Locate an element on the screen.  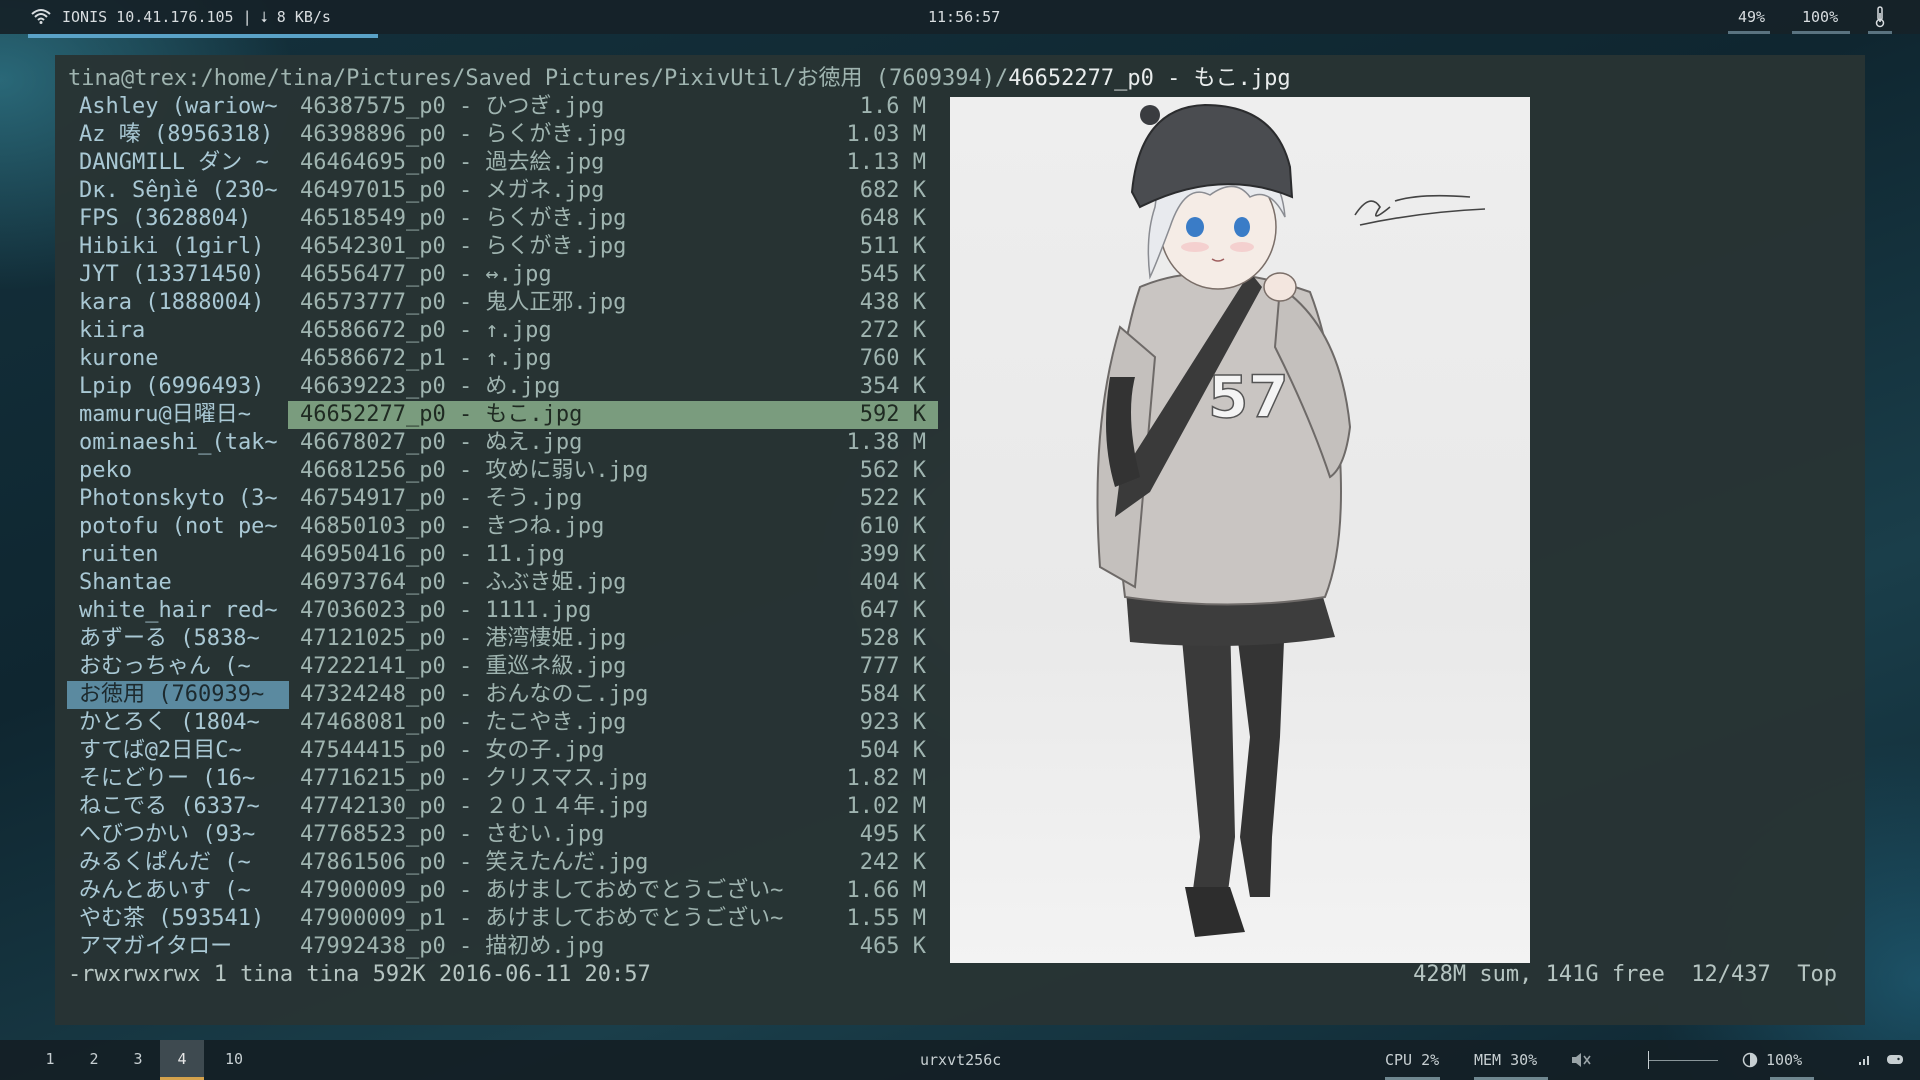
file-item: 47324248_p0 - おんなのこ.jpg 584 K is located at coordinates (613, 695).